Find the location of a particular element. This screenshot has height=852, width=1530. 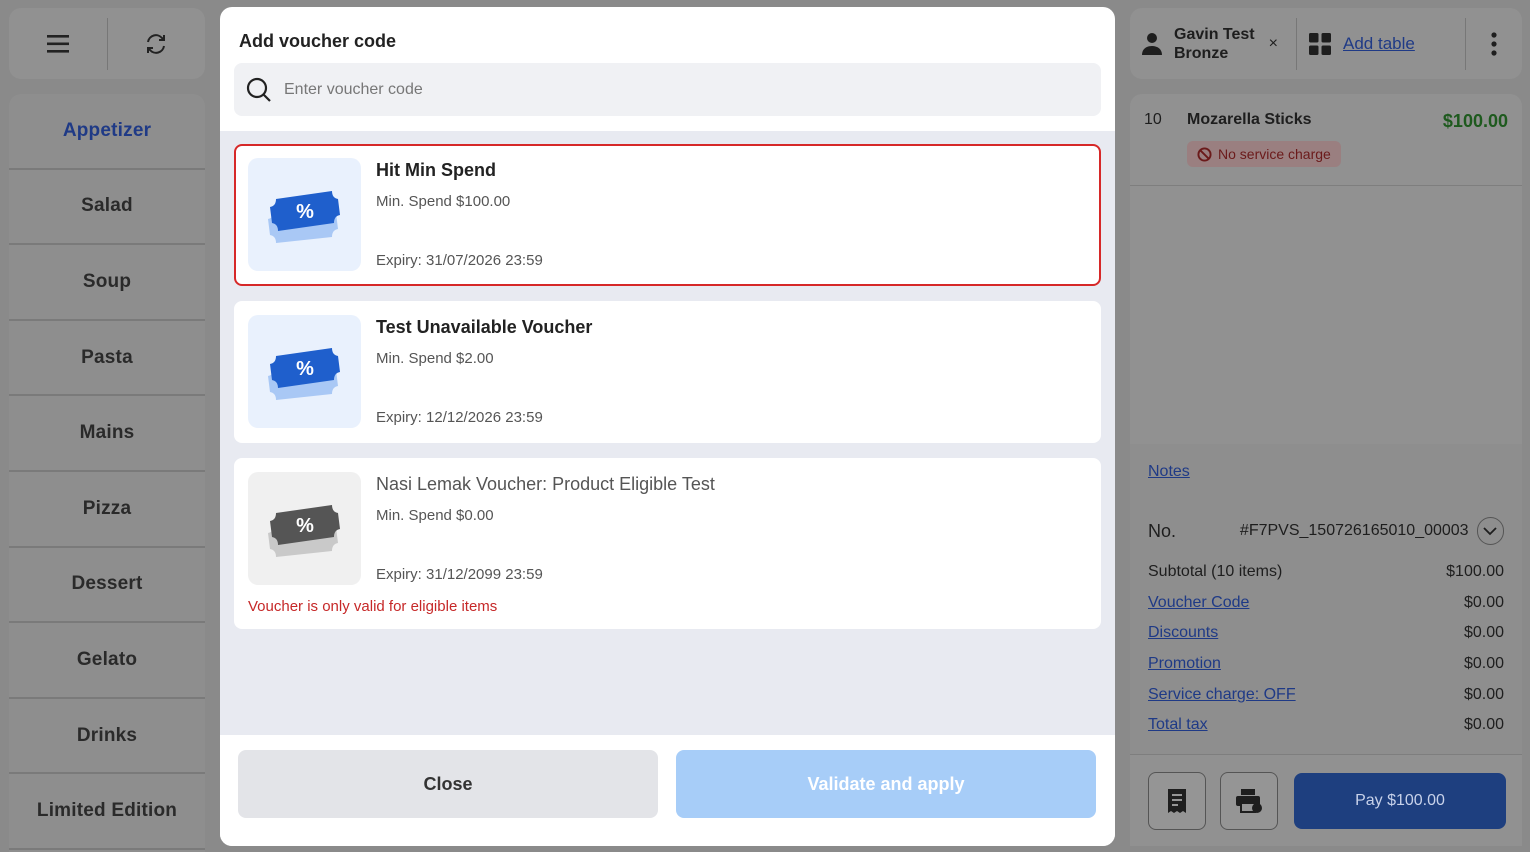

category-drinks: Drinks is located at coordinates (107, 737).